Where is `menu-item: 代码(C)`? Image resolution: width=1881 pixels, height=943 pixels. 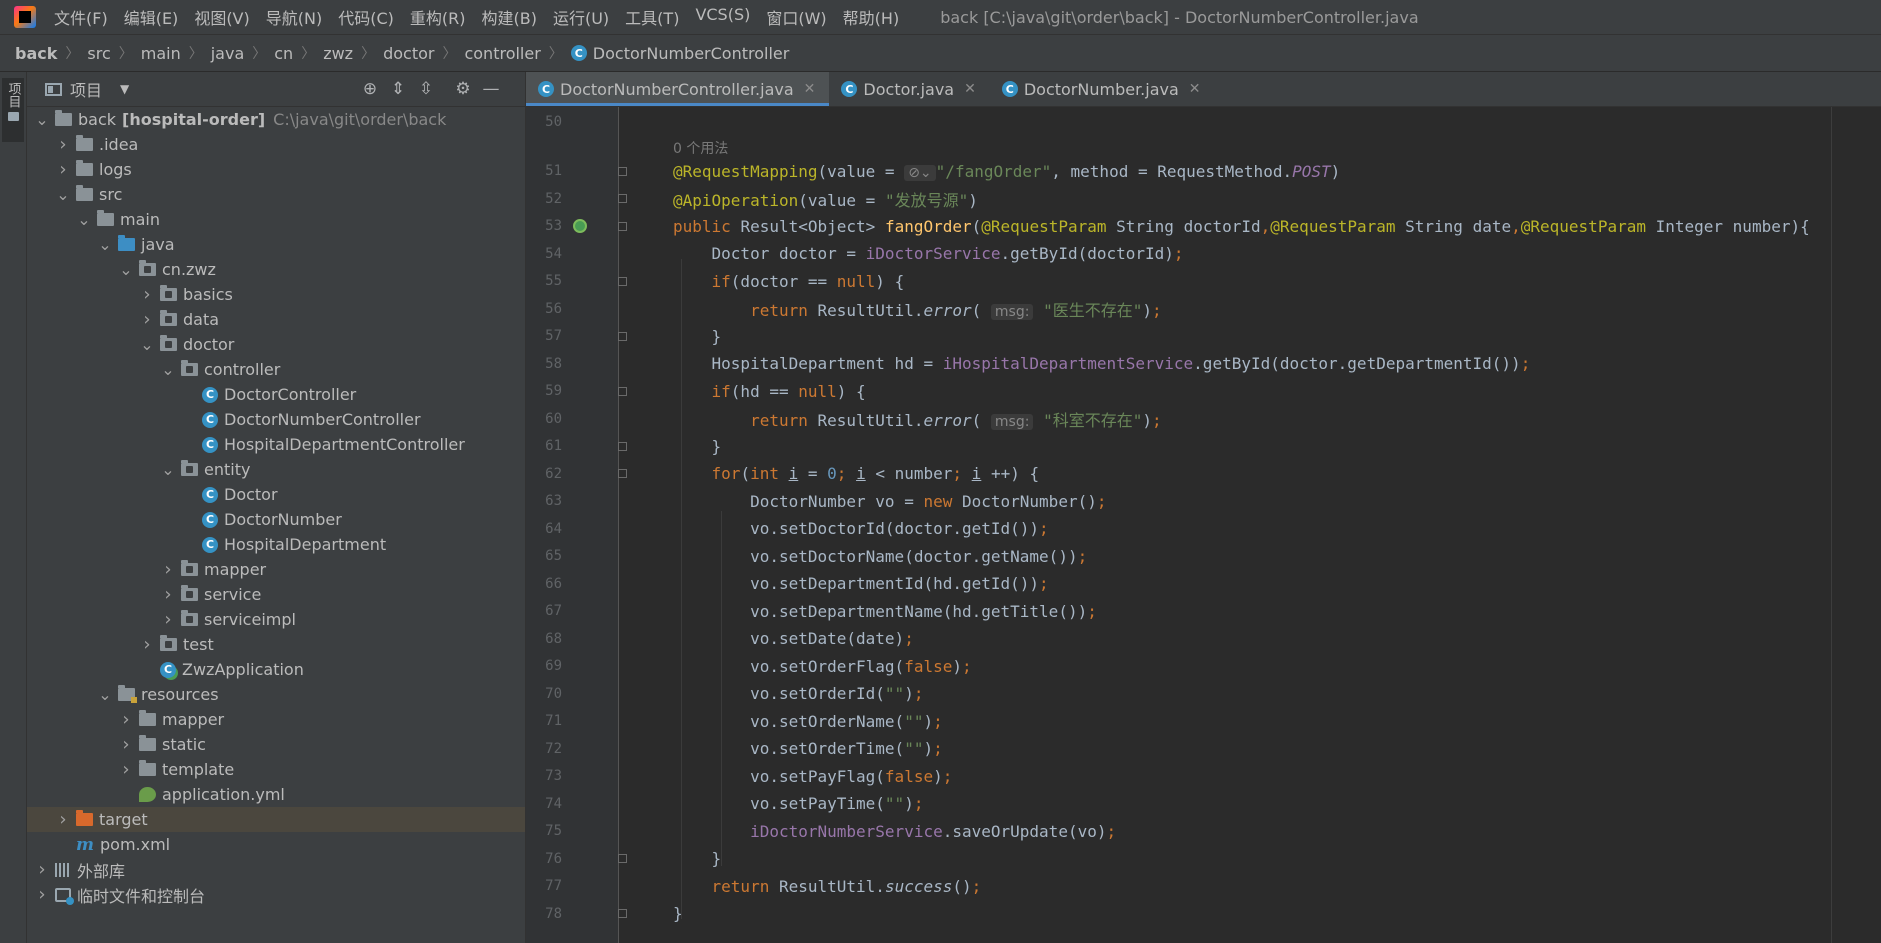 menu-item: 代码(C) is located at coordinates (366, 17).